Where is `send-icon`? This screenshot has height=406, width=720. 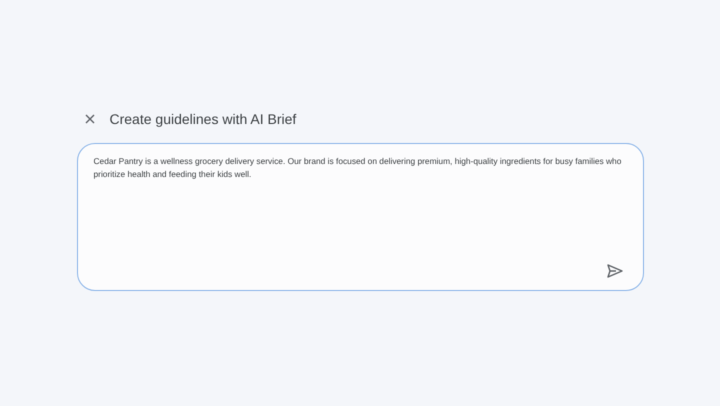 send-icon is located at coordinates (614, 271).